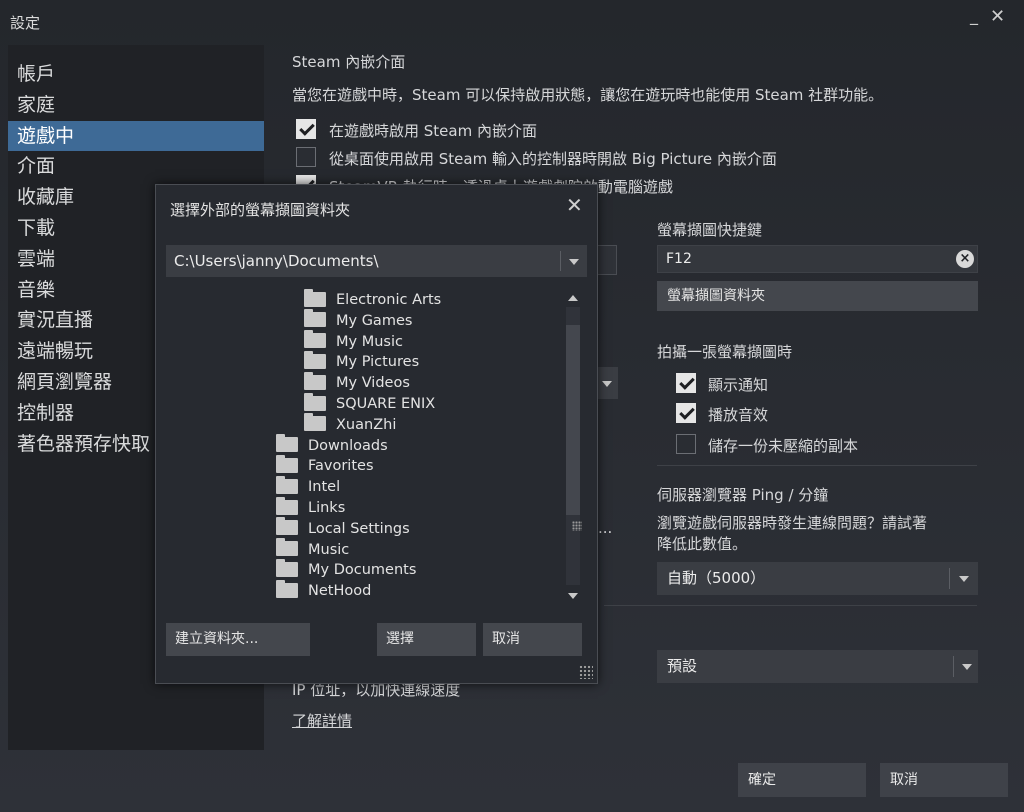  I want to click on tree-item: Electronic Arts, so click(373, 299).